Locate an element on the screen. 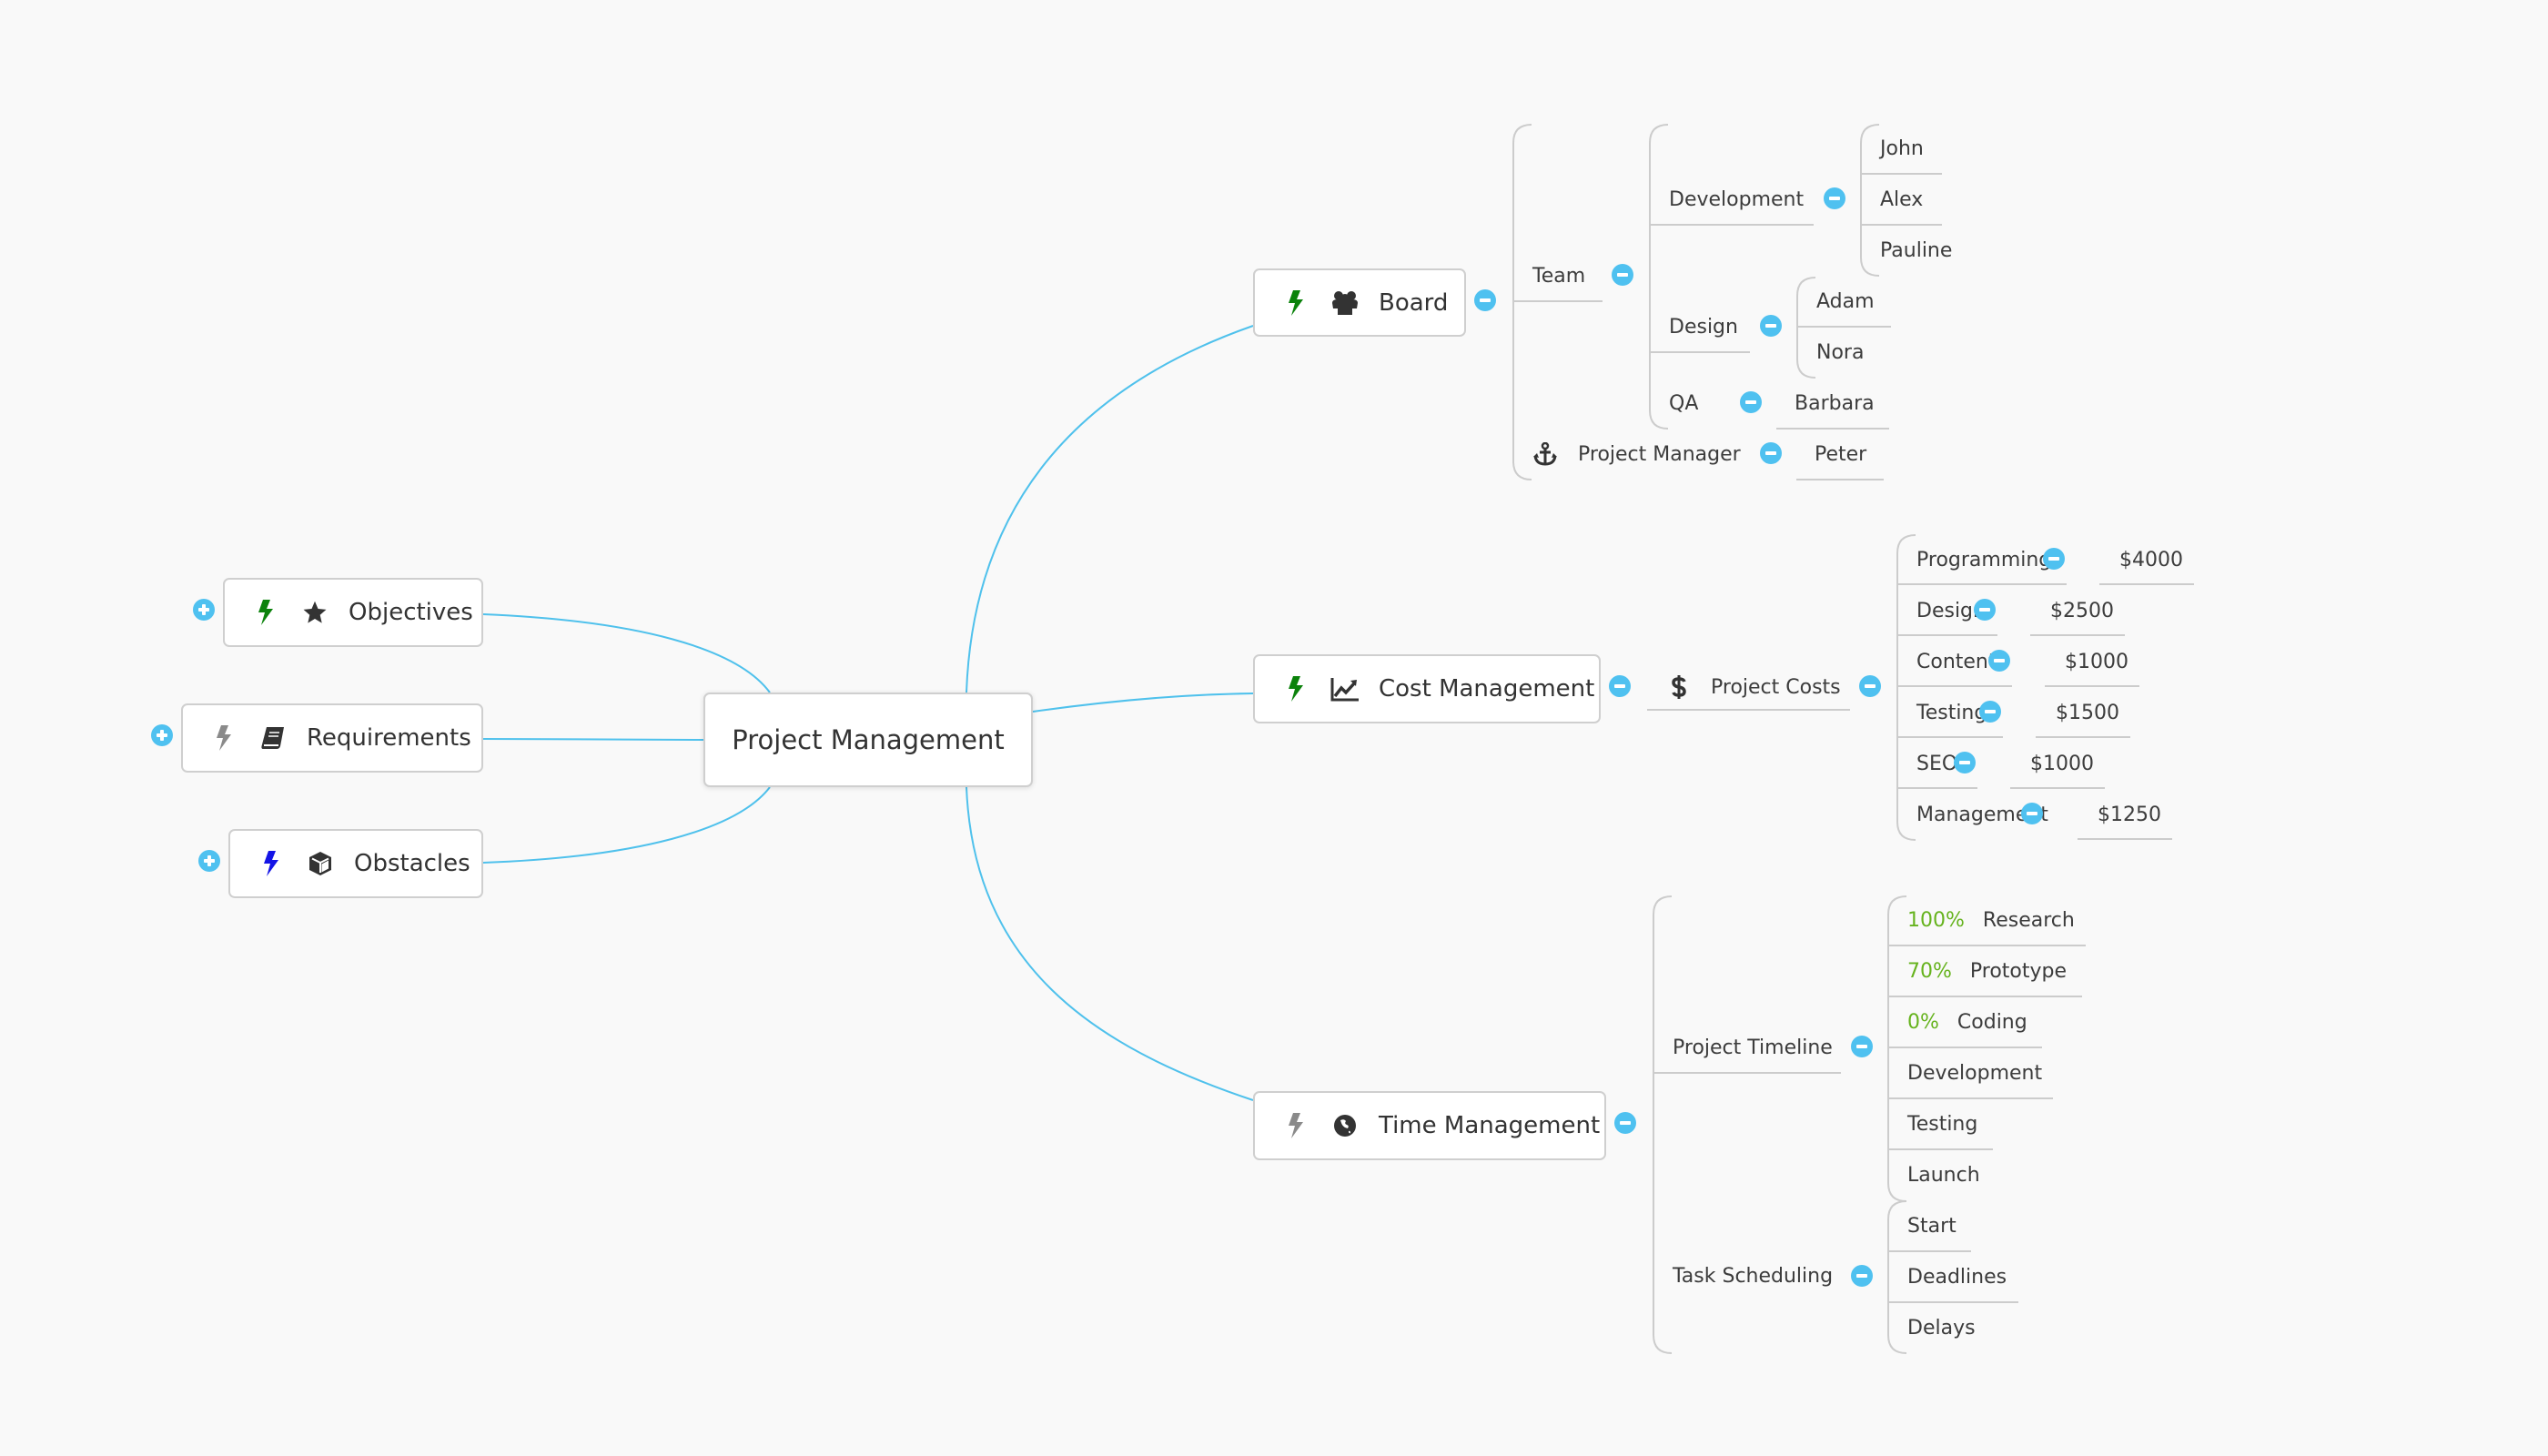 The width and height of the screenshot is (2548, 1456). anchor-icon is located at coordinates (1545, 454).